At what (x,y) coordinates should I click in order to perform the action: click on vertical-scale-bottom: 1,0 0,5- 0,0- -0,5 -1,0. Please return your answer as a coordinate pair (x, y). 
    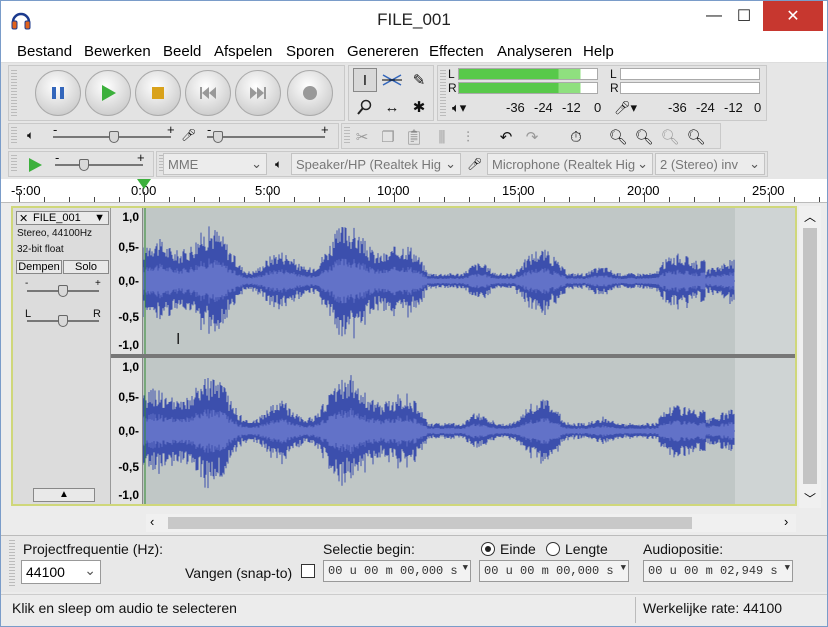
    Looking at the image, I should click on (127, 431).